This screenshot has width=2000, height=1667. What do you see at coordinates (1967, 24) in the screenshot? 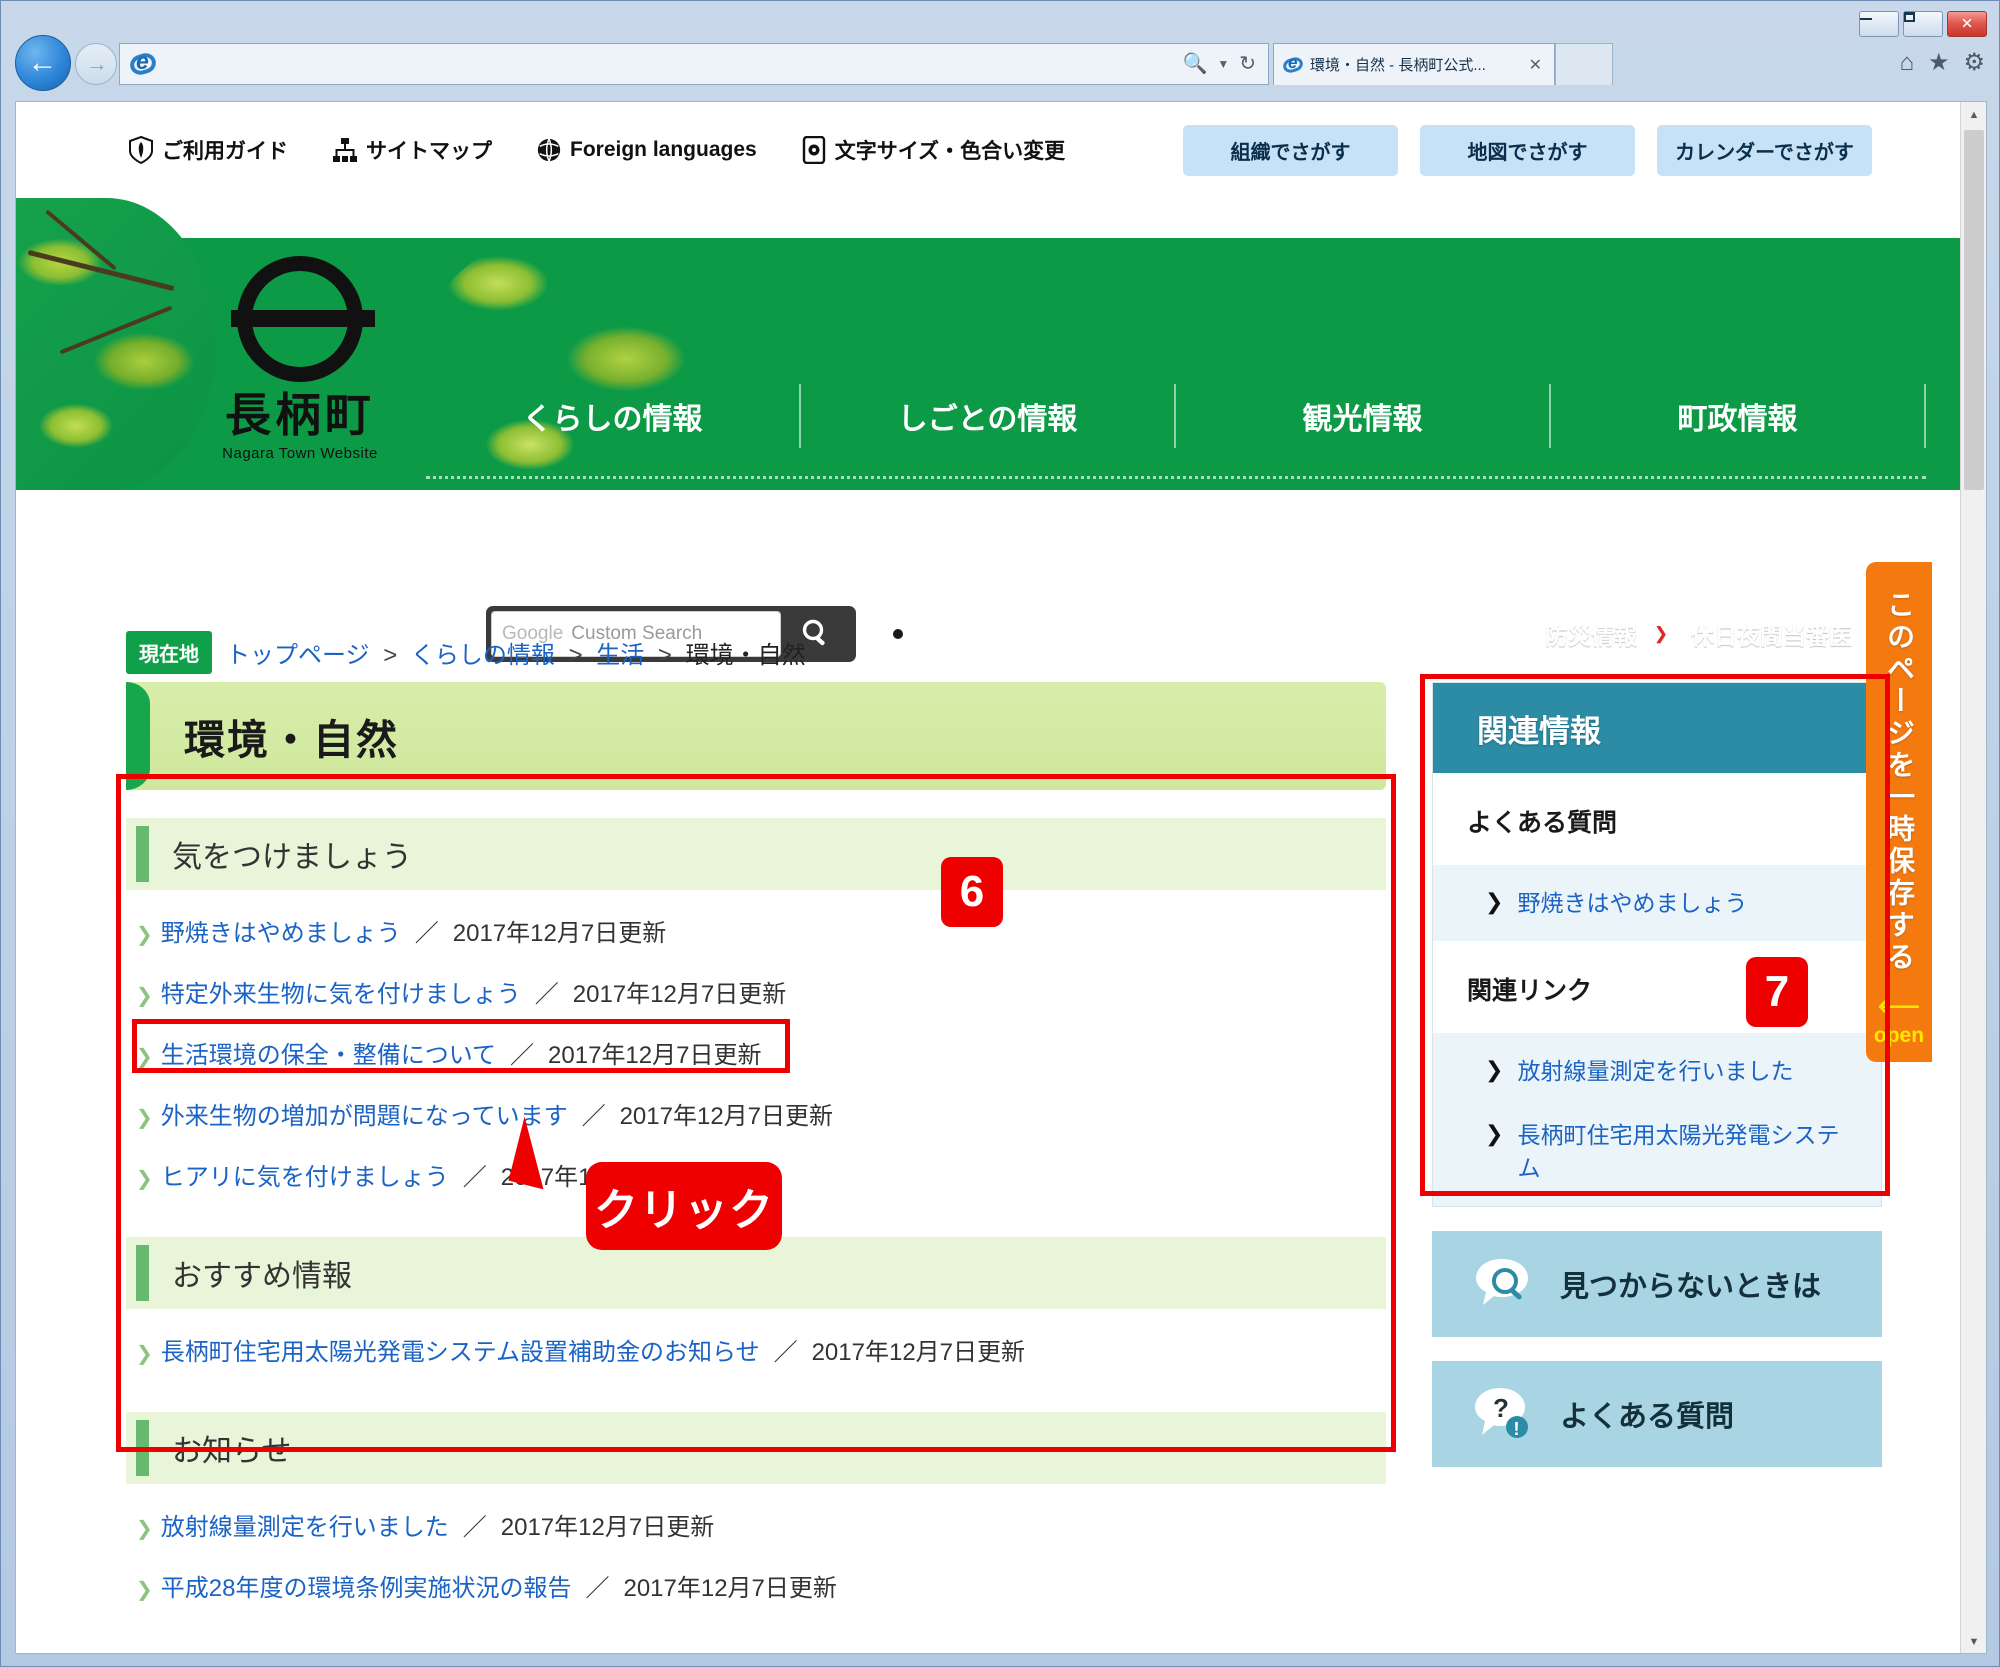
I see `close-window-button: ✕` at bounding box center [1967, 24].